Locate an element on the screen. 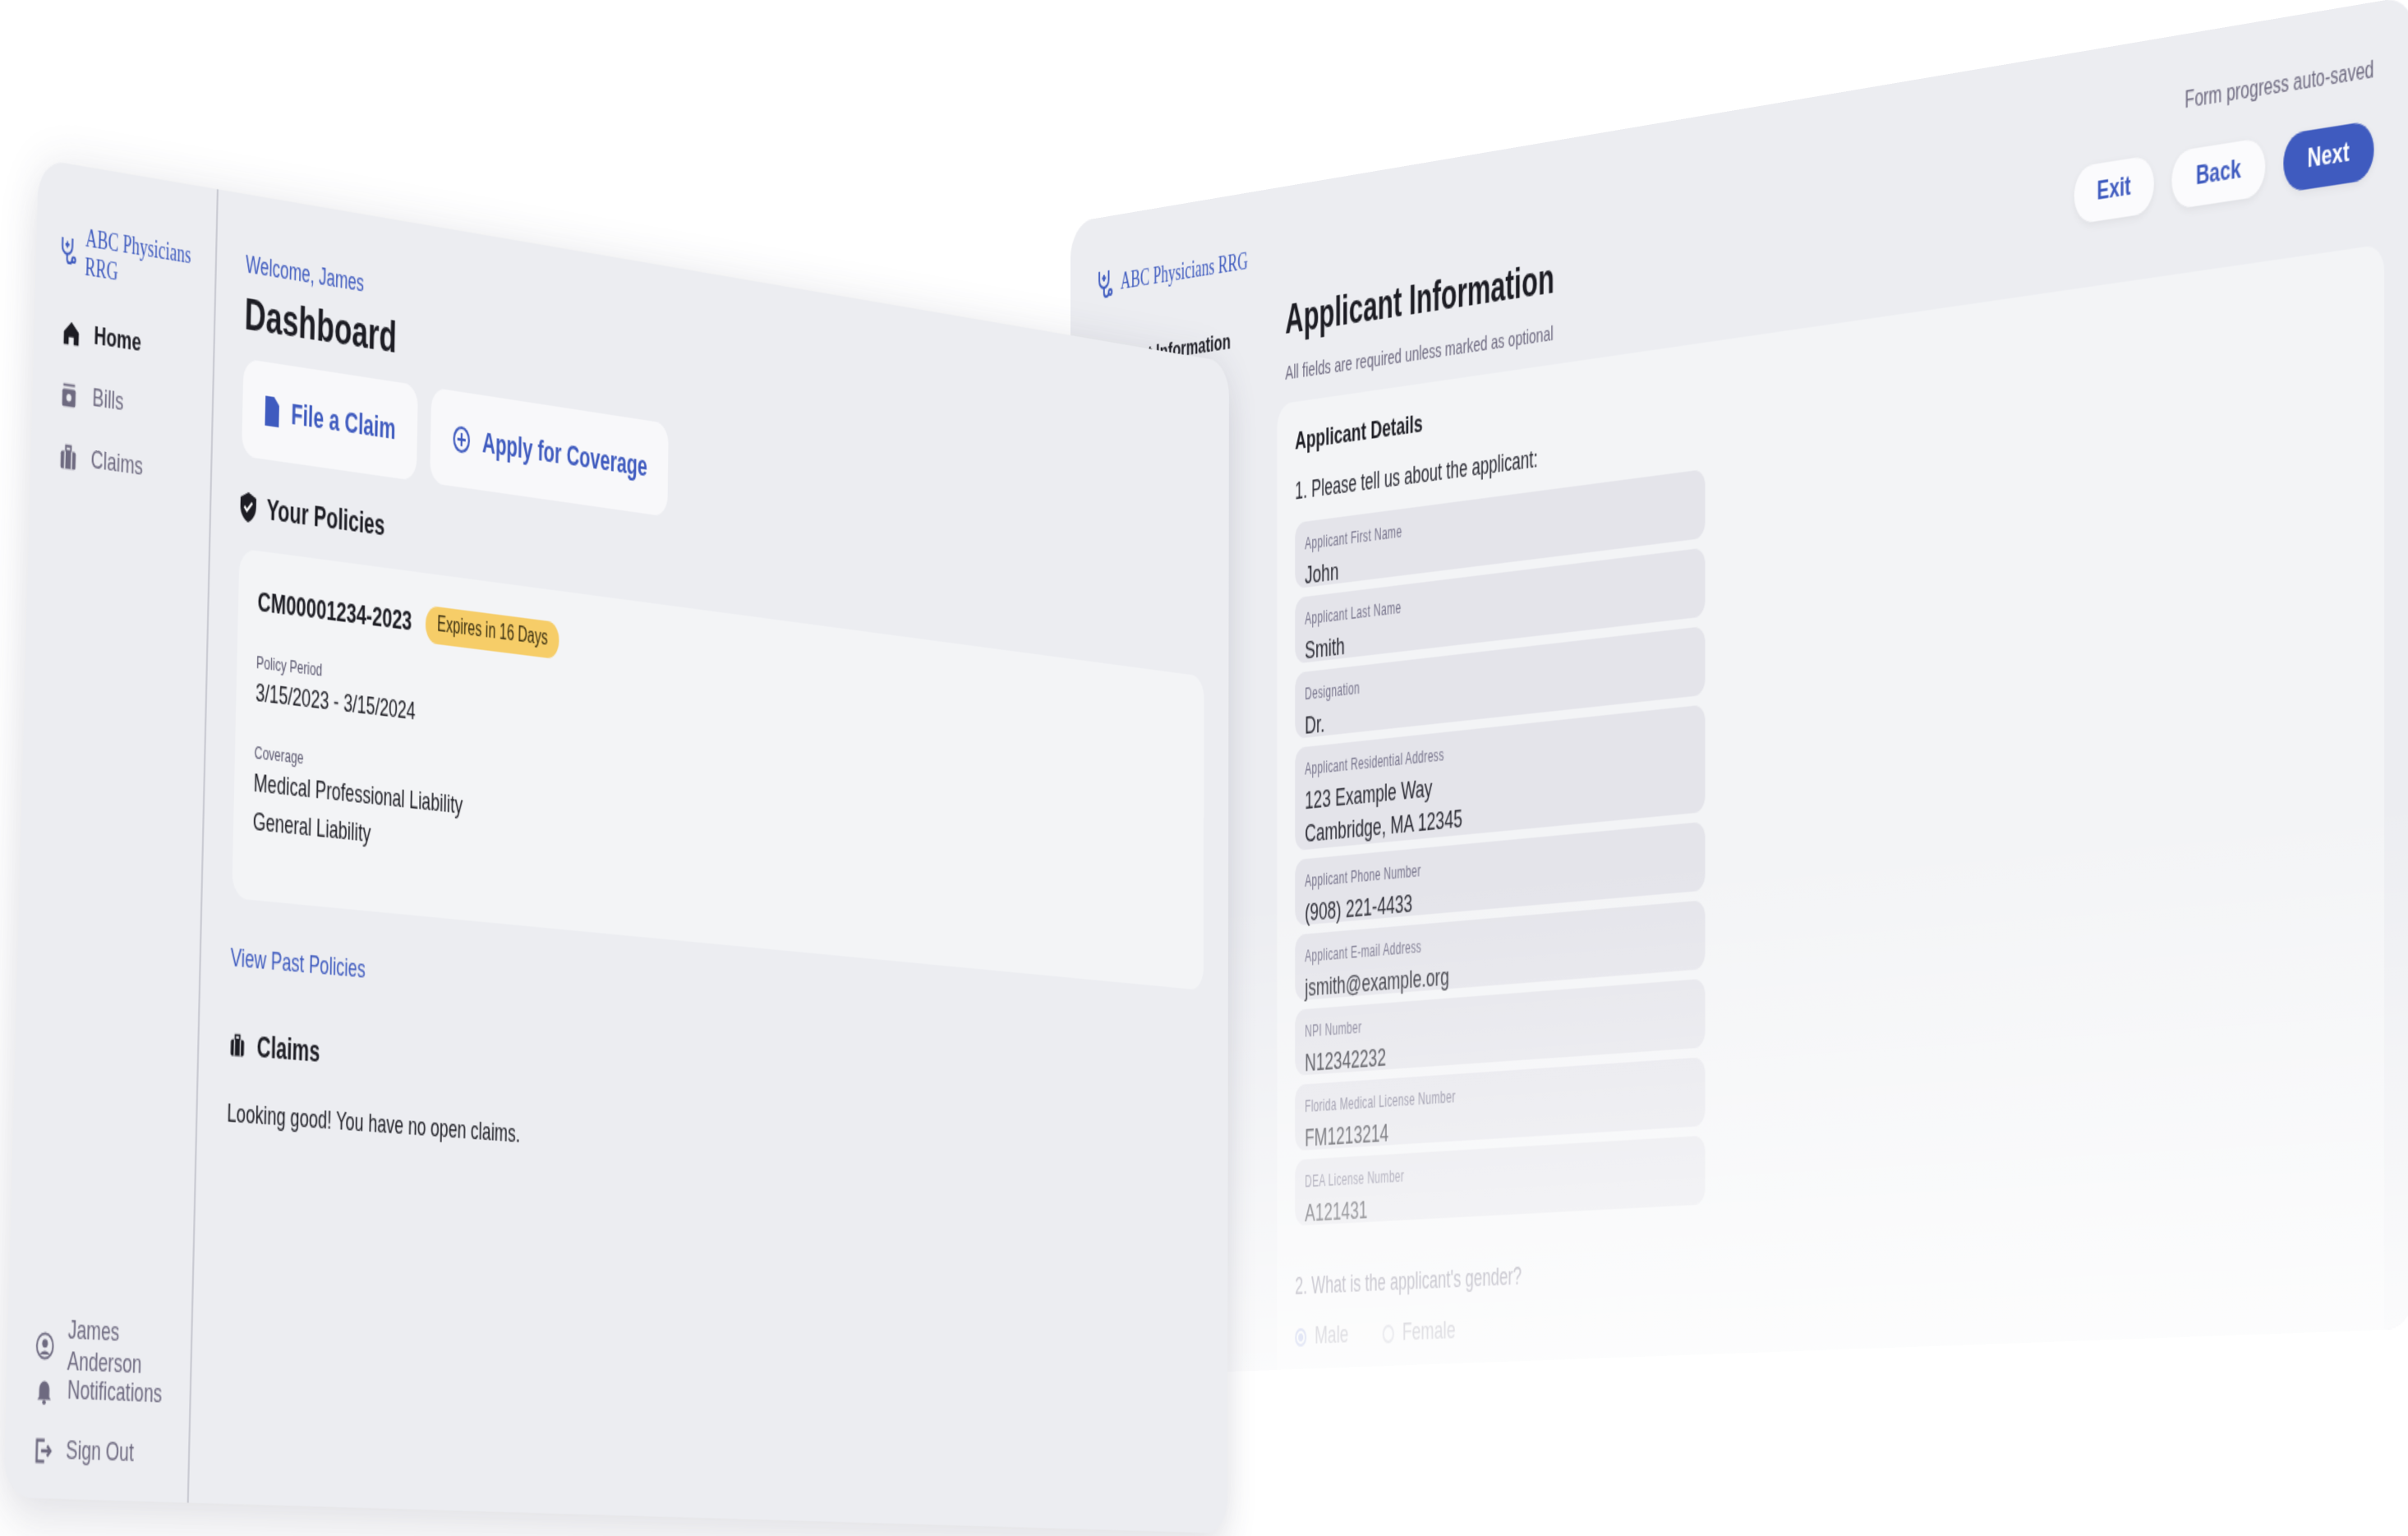 This screenshot has height=1536, width=2408. radio-empty-icon is located at coordinates (1388, 1334).